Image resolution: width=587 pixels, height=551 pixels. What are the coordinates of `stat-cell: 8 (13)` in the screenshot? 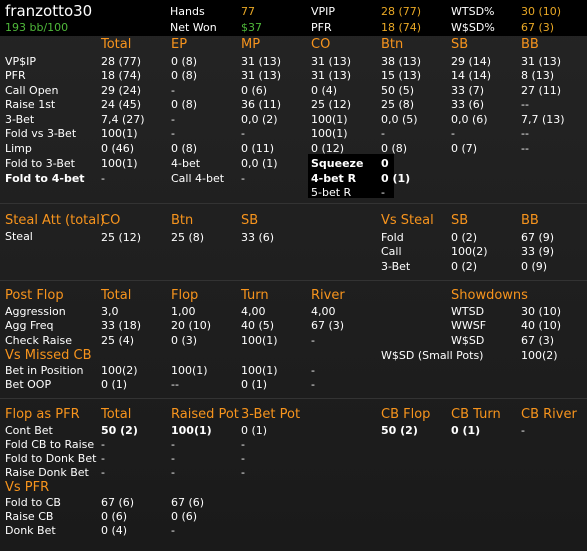 It's located at (538, 75).